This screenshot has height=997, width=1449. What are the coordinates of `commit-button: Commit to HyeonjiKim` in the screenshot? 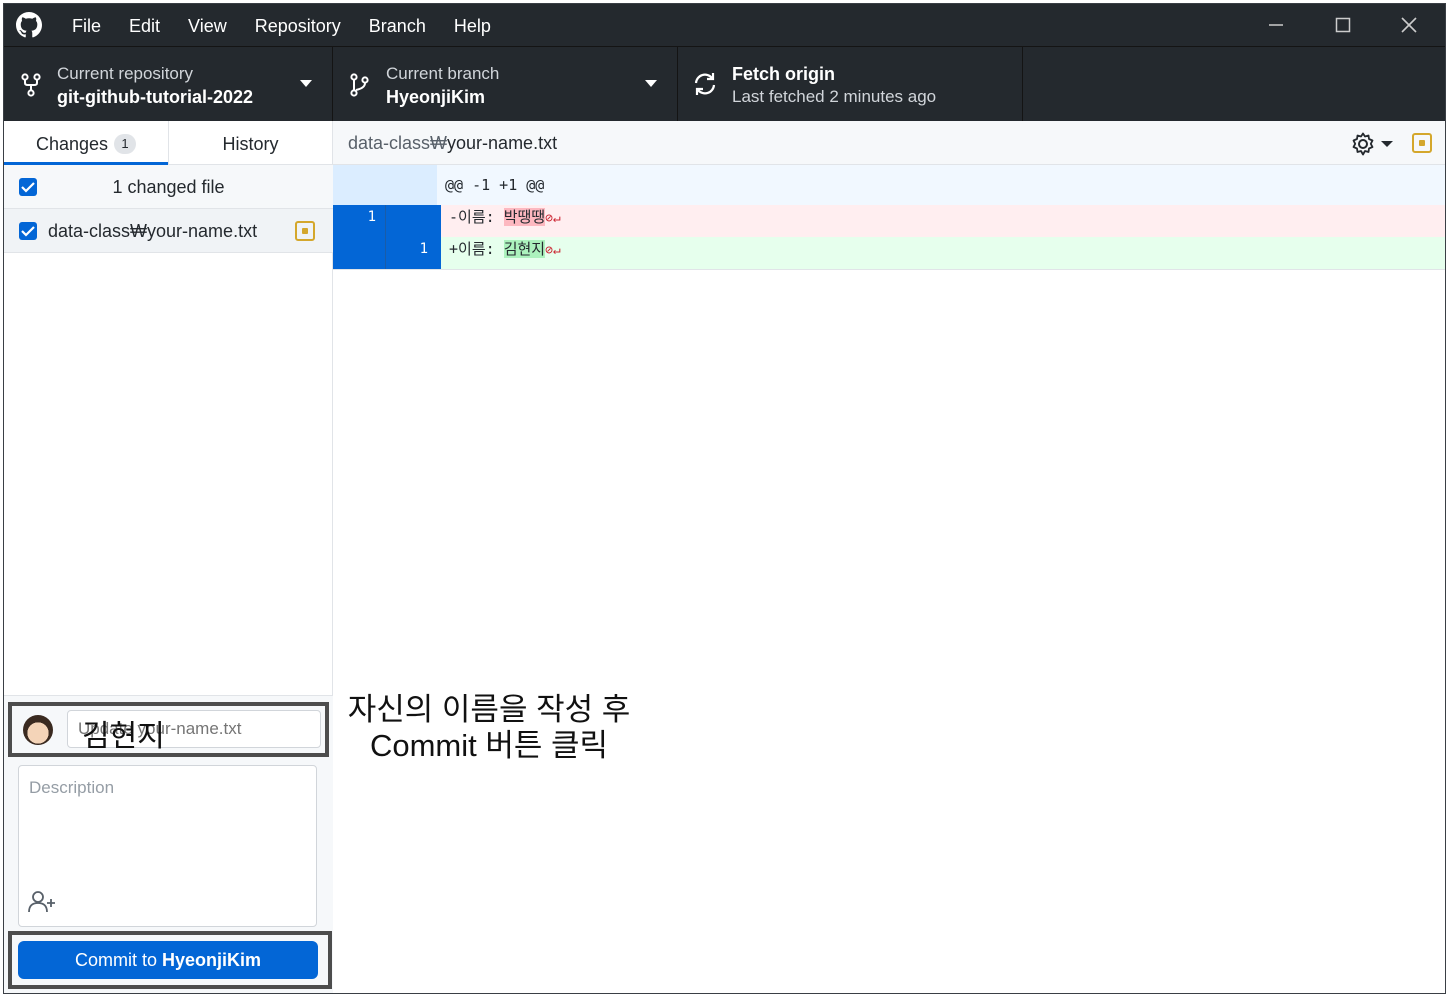 It's located at (168, 960).